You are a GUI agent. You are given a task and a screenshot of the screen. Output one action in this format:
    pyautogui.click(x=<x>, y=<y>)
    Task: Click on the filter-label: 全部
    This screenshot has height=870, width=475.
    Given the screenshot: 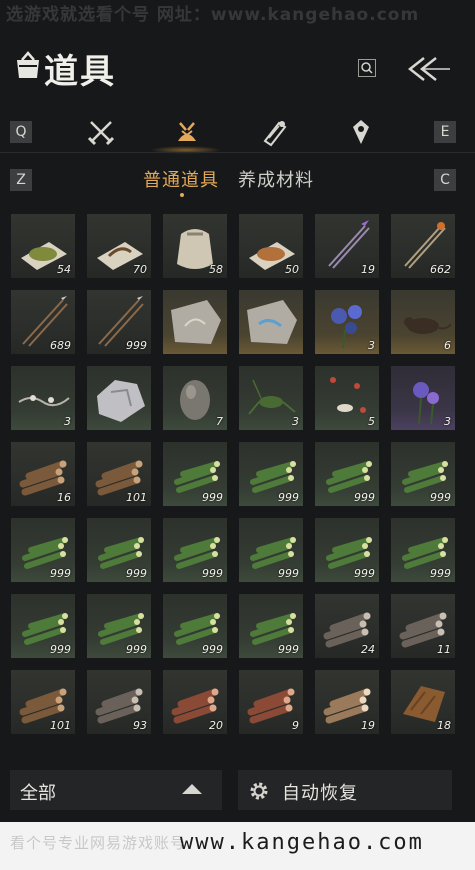 What is the action you would take?
    pyautogui.click(x=38, y=793)
    